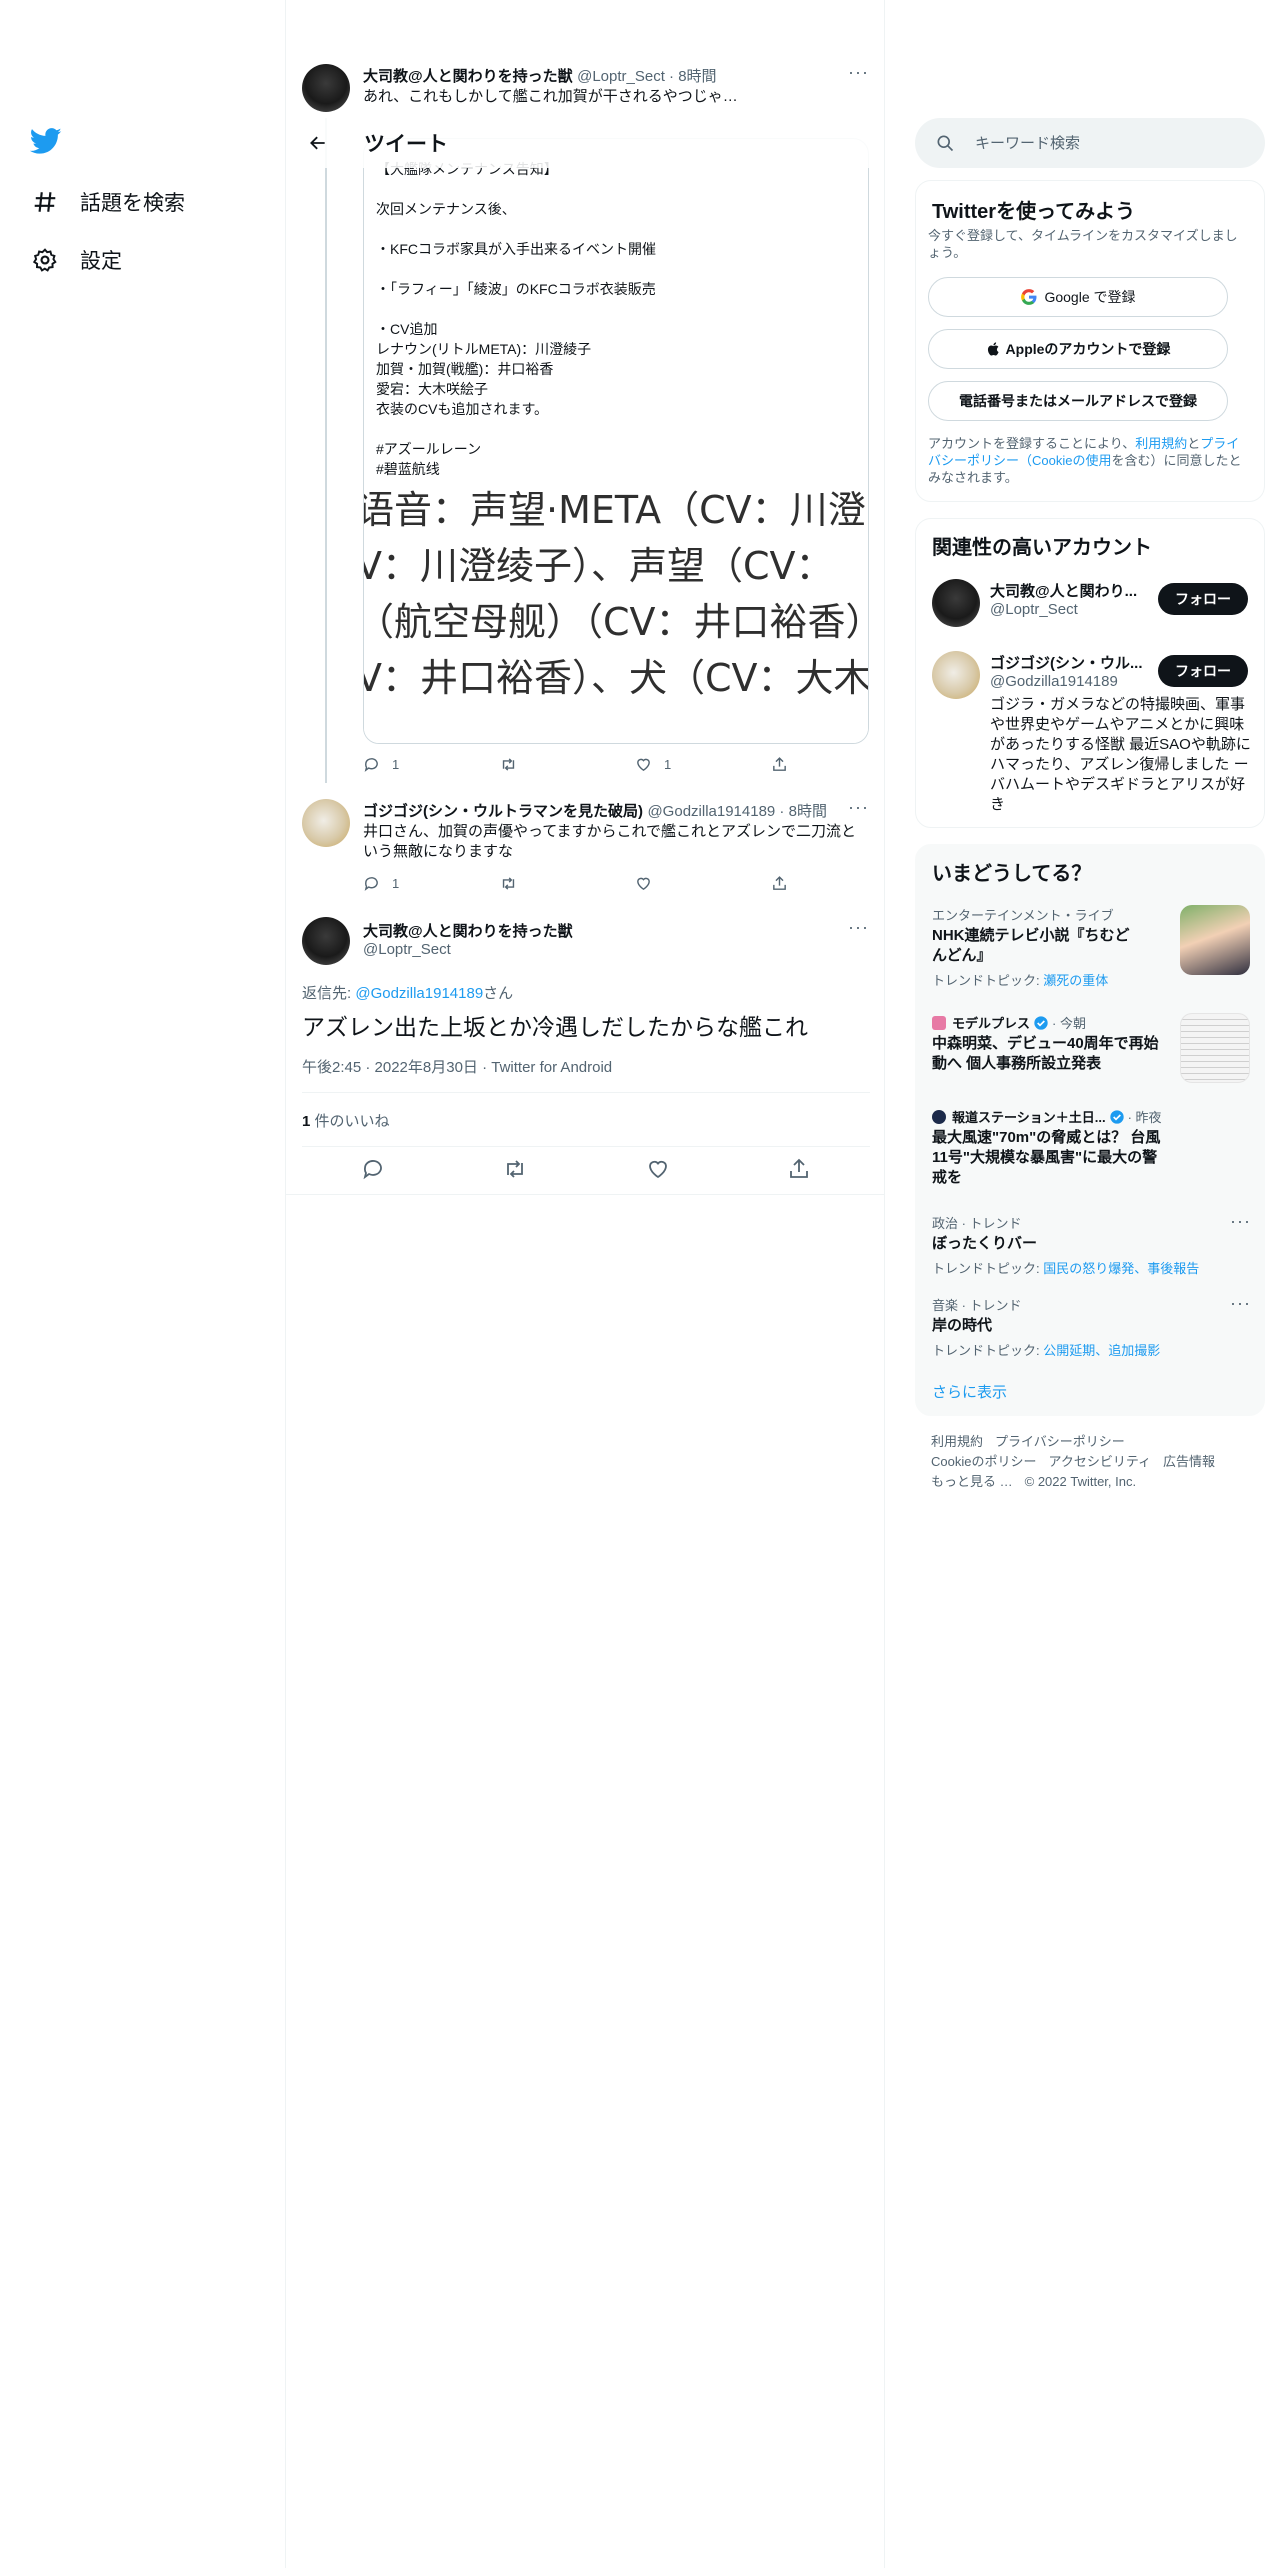  I want to click on show-more-link: さらに表示, so click(969, 1391).